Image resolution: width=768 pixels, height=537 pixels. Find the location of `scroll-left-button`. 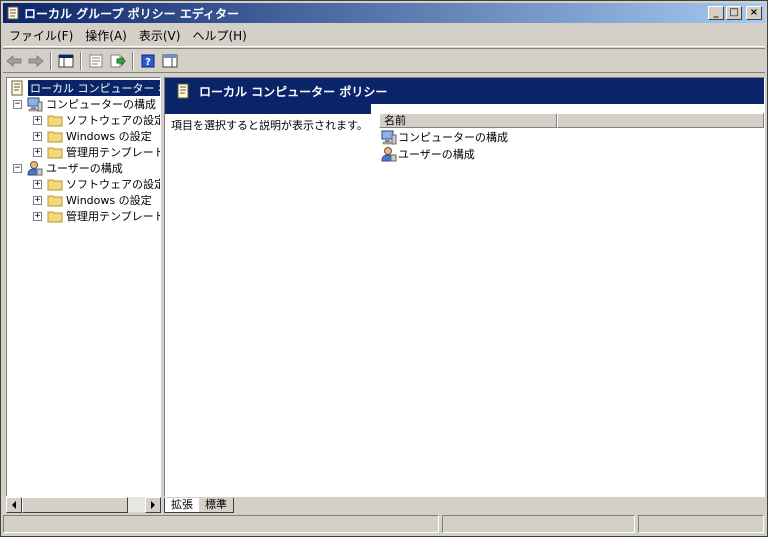

scroll-left-button is located at coordinates (14, 505).